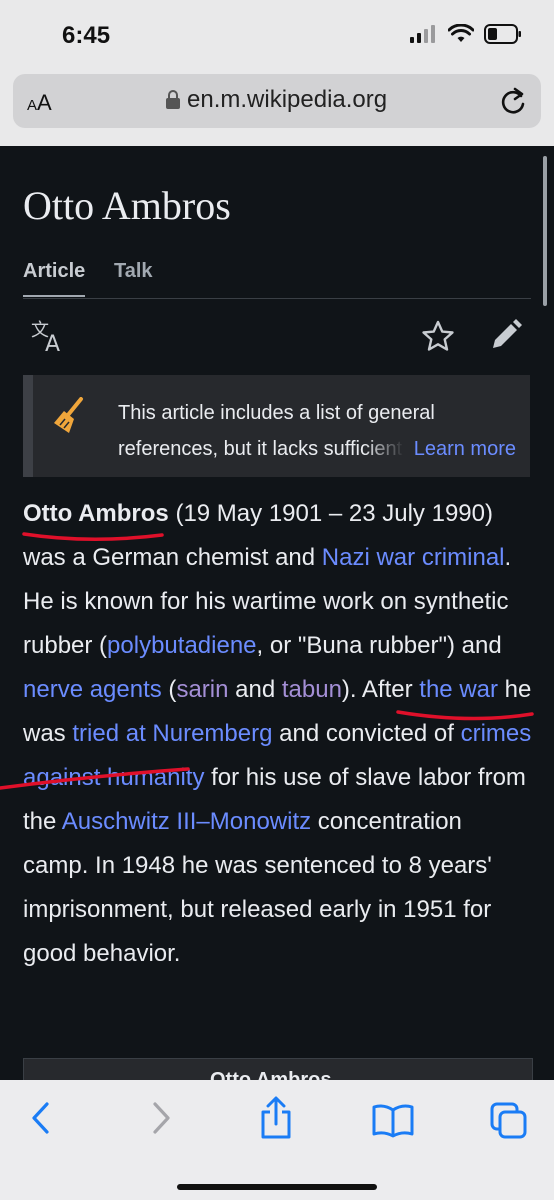 This screenshot has height=1200, width=554. What do you see at coordinates (393, 1121) in the screenshot?
I see `bookmarks-icon` at bounding box center [393, 1121].